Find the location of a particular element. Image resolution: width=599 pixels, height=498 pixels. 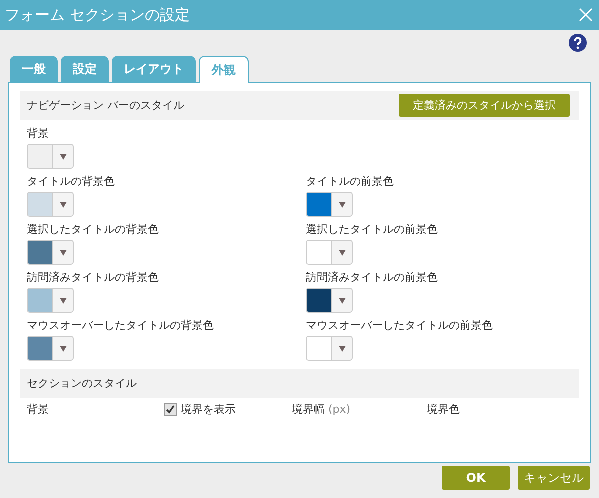

checkbox-label: 境界を表示 is located at coordinates (208, 409).